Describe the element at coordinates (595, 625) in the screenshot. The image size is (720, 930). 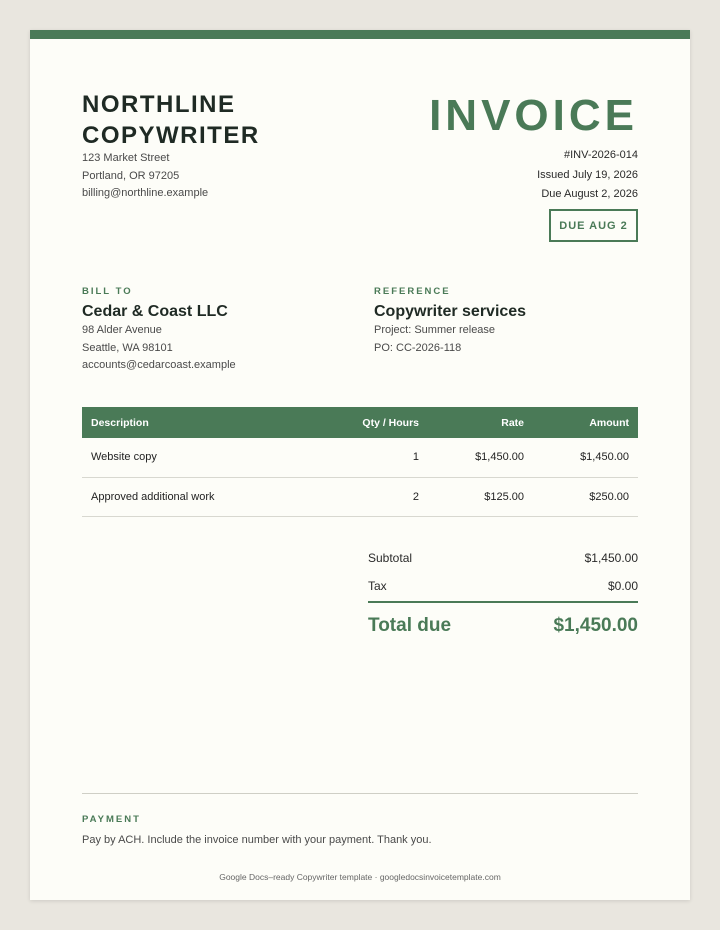
I see `total-due-value: $1,450.00` at that location.